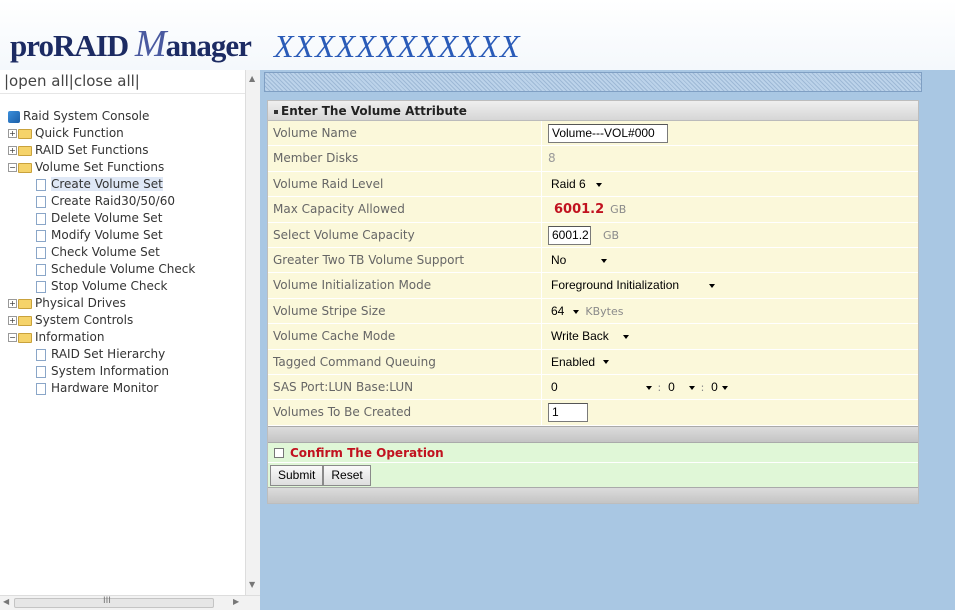 The height and width of the screenshot is (610, 955). Describe the element at coordinates (279, 453) in the screenshot. I see `confirm-checkbox` at that location.